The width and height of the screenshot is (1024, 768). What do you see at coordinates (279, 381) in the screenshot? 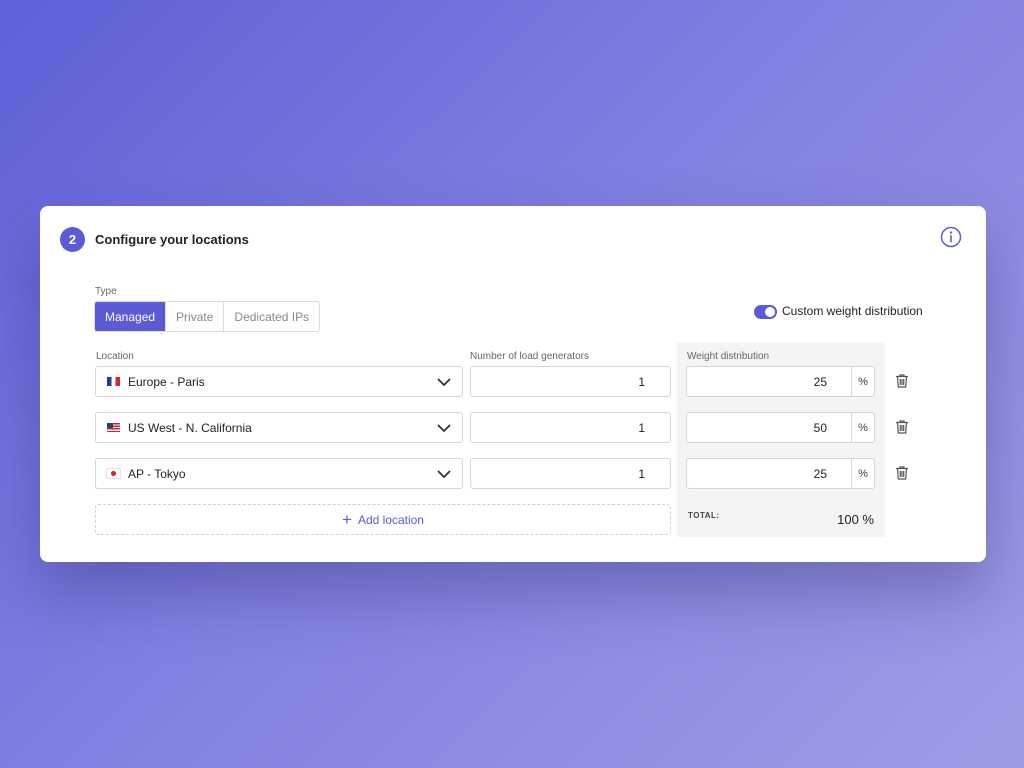
I see `location-select: Europe - Paris` at bounding box center [279, 381].